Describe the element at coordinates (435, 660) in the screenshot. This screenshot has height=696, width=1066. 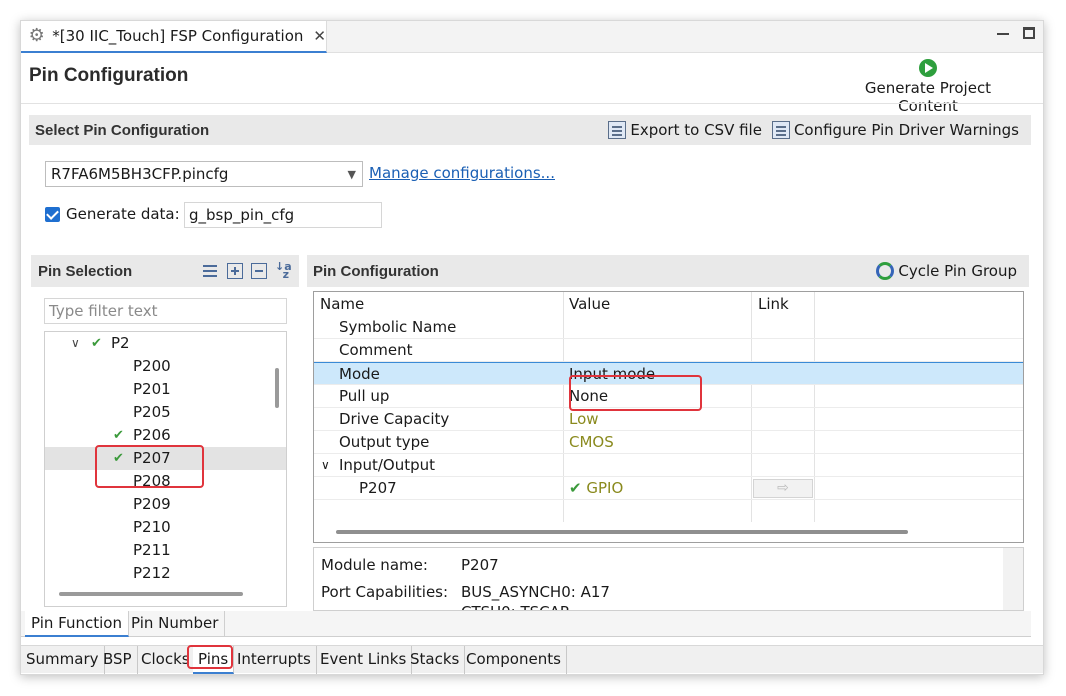
I see `tab-stacks: Stacks` at that location.